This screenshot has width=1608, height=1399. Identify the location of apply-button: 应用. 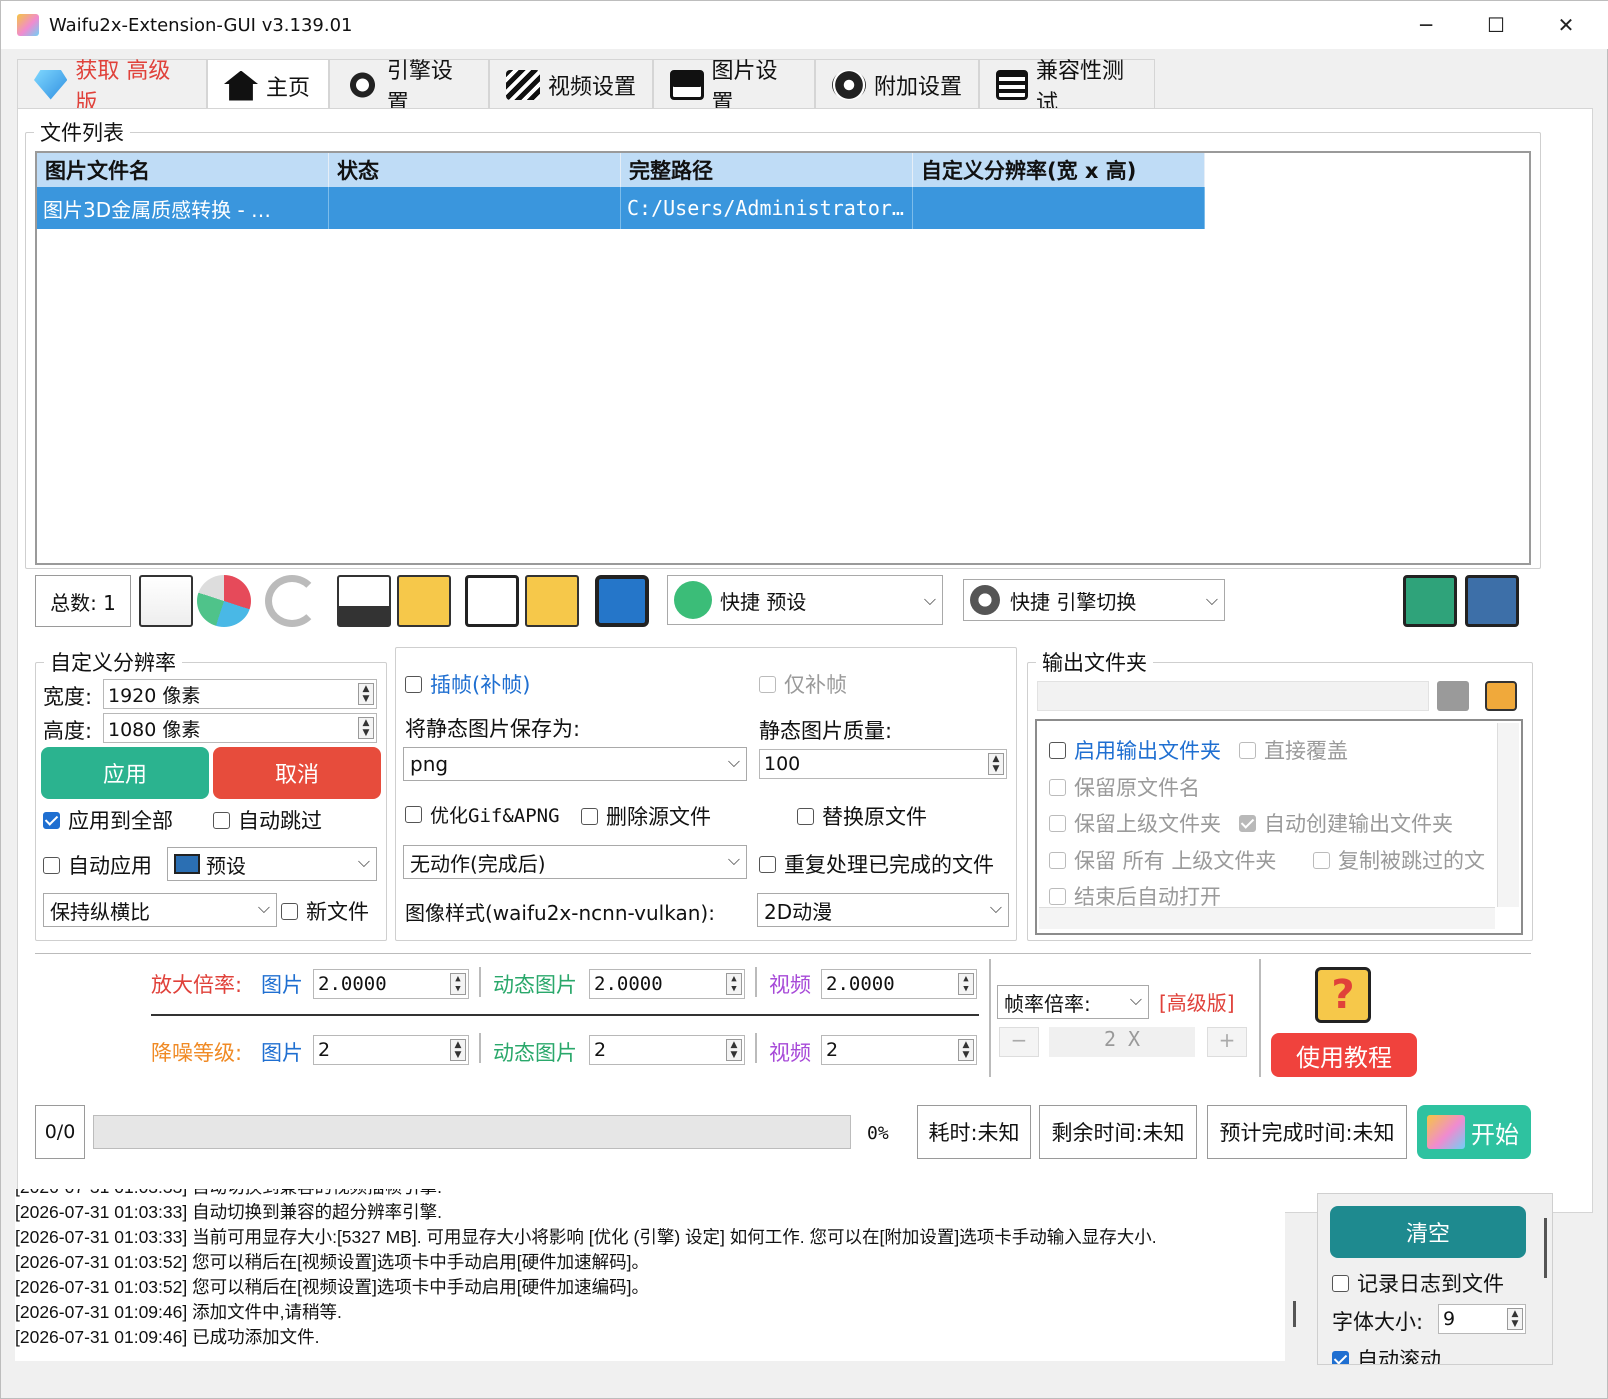
(125, 773).